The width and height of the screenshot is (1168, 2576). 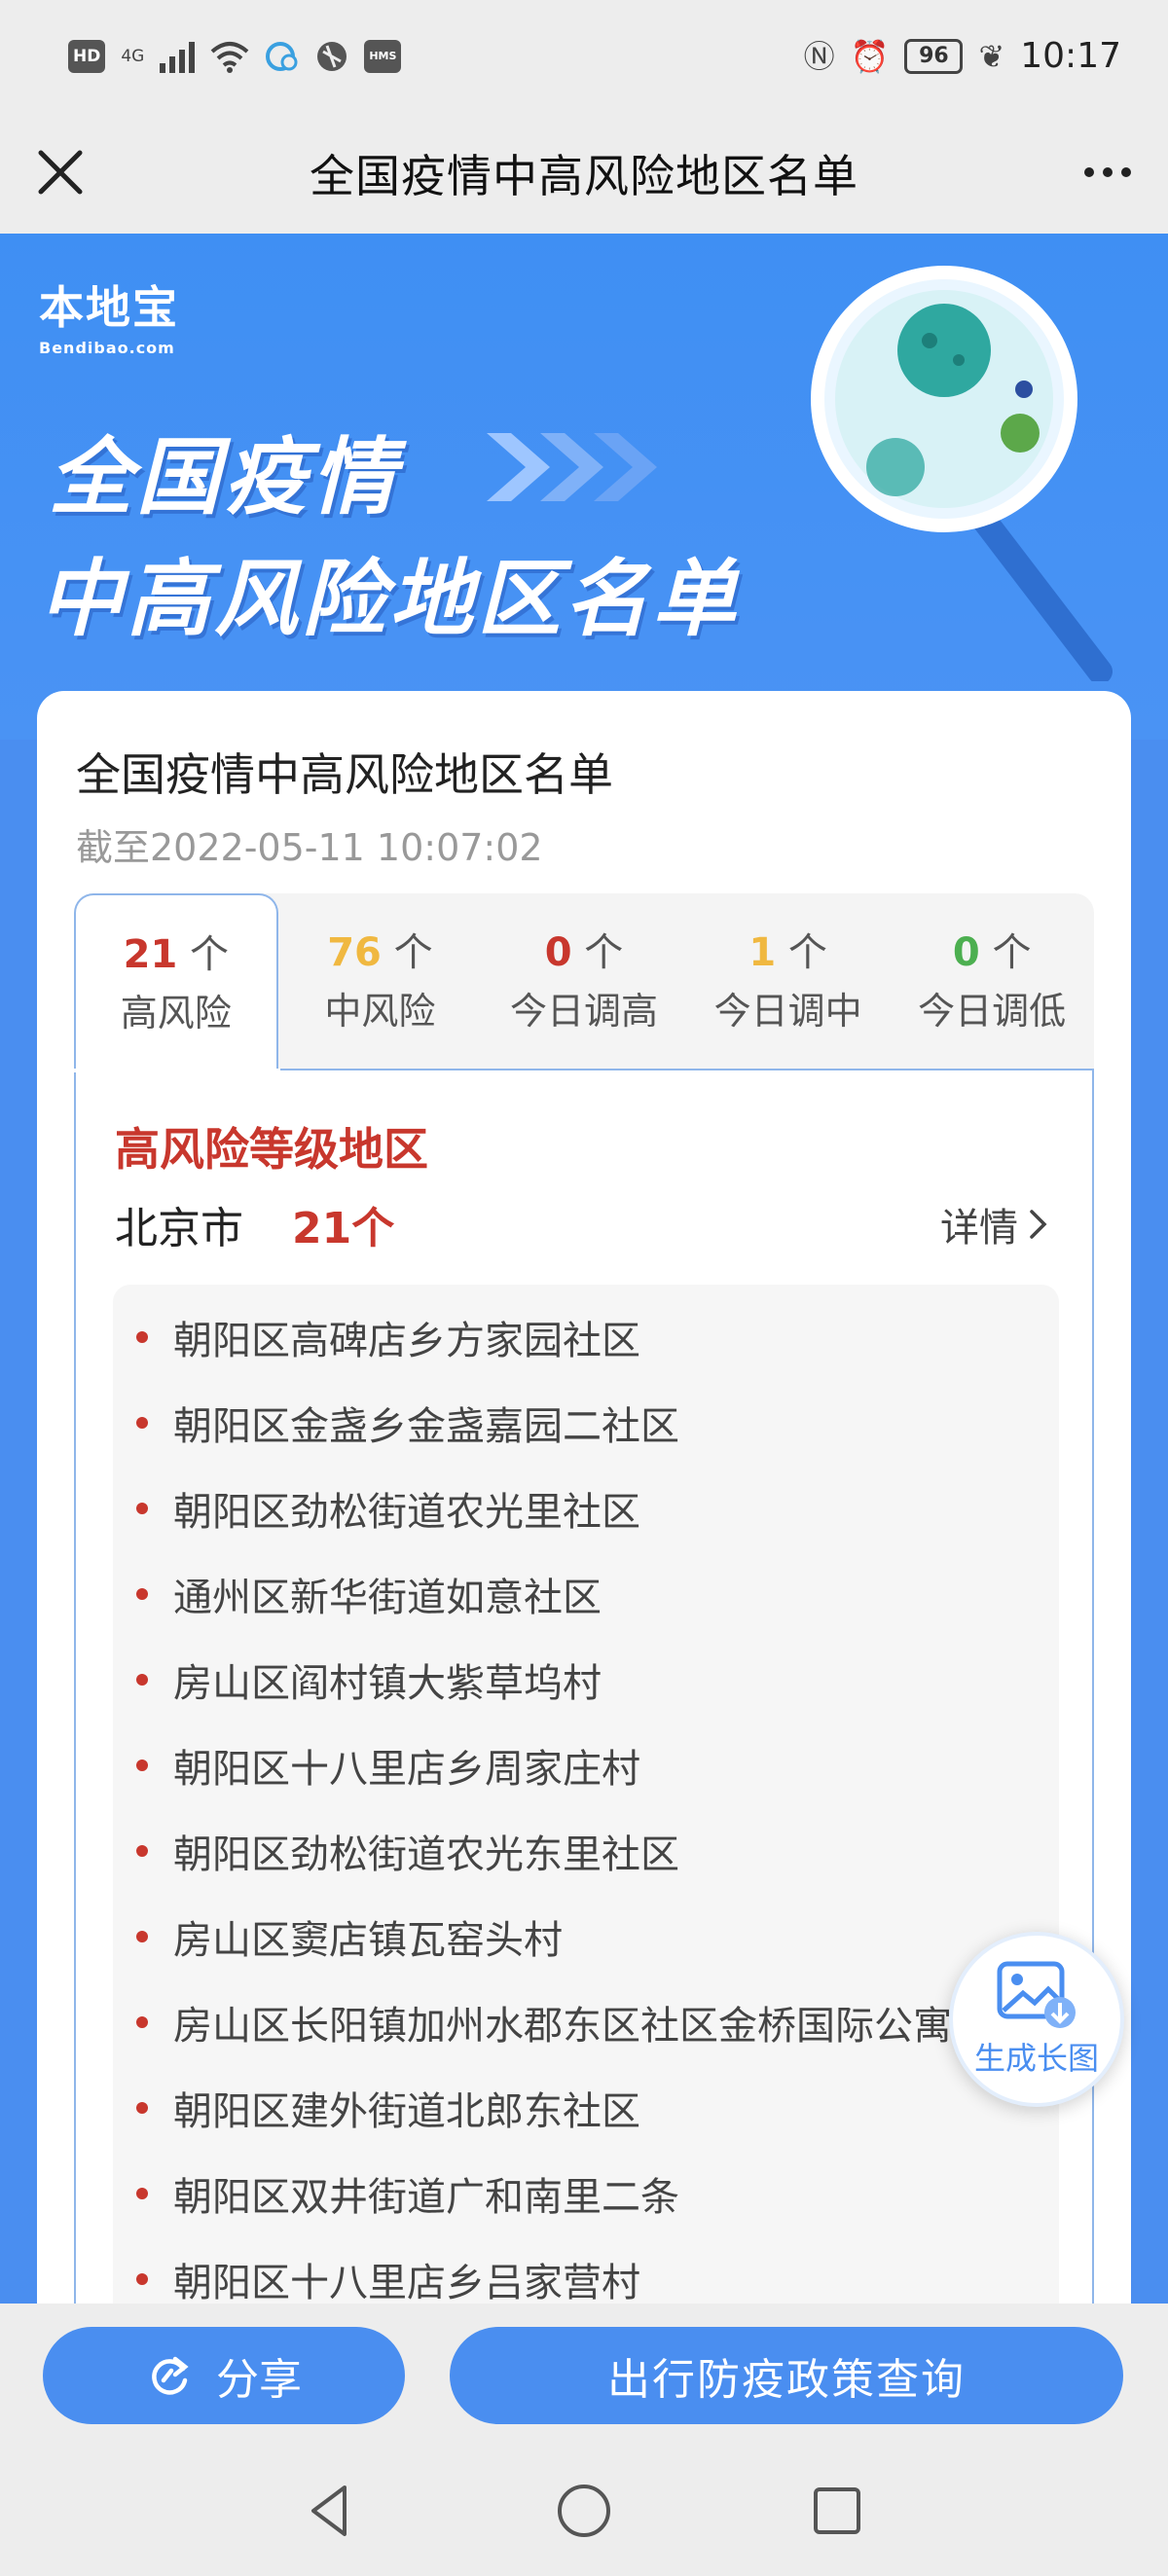 I want to click on details-link: 详情, so click(x=995, y=1224).